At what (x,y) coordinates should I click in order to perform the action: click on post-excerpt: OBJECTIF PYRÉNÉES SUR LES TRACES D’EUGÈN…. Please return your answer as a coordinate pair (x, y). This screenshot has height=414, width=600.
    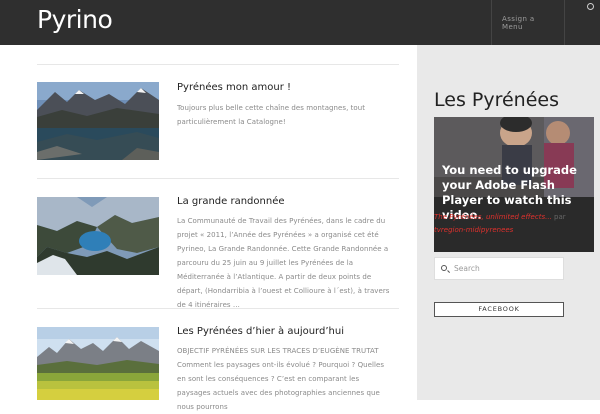
    Looking at the image, I should click on (281, 379).